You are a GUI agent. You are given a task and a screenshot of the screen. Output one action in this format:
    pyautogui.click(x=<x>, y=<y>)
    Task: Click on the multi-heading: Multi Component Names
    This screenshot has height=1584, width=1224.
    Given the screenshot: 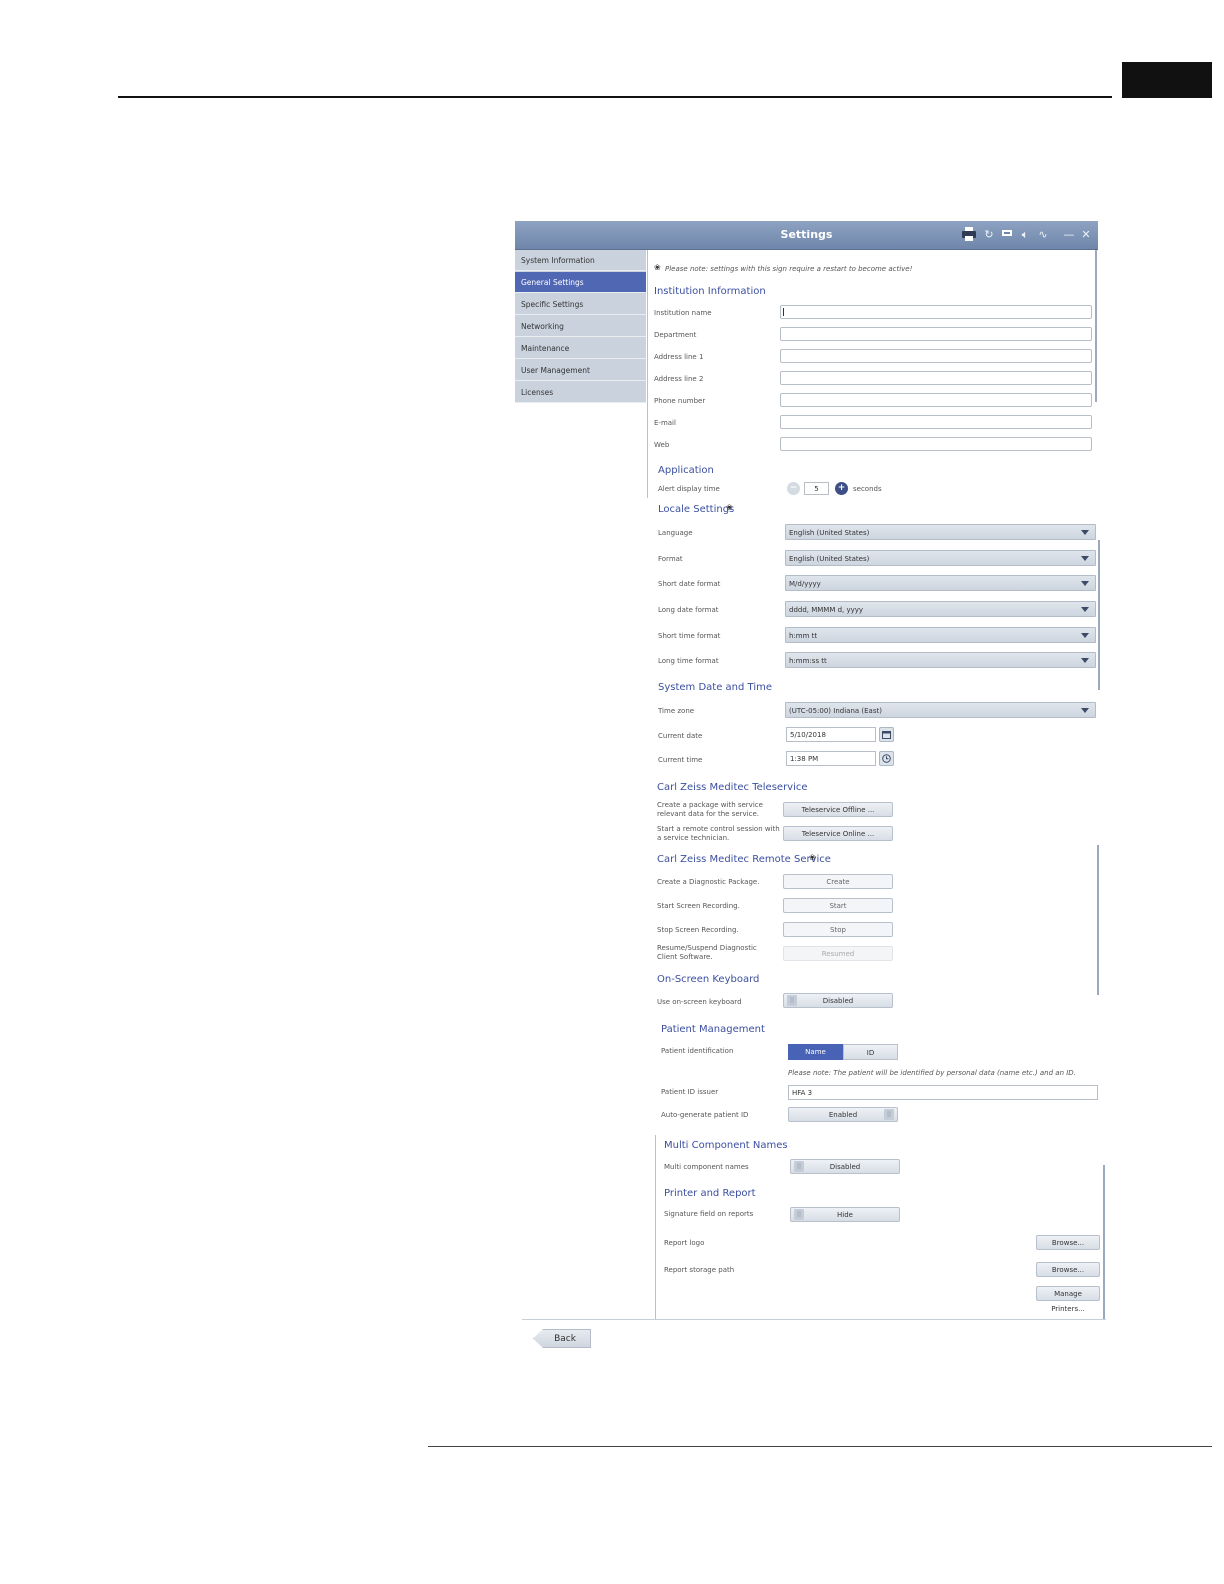 What is the action you would take?
    pyautogui.click(x=726, y=1145)
    